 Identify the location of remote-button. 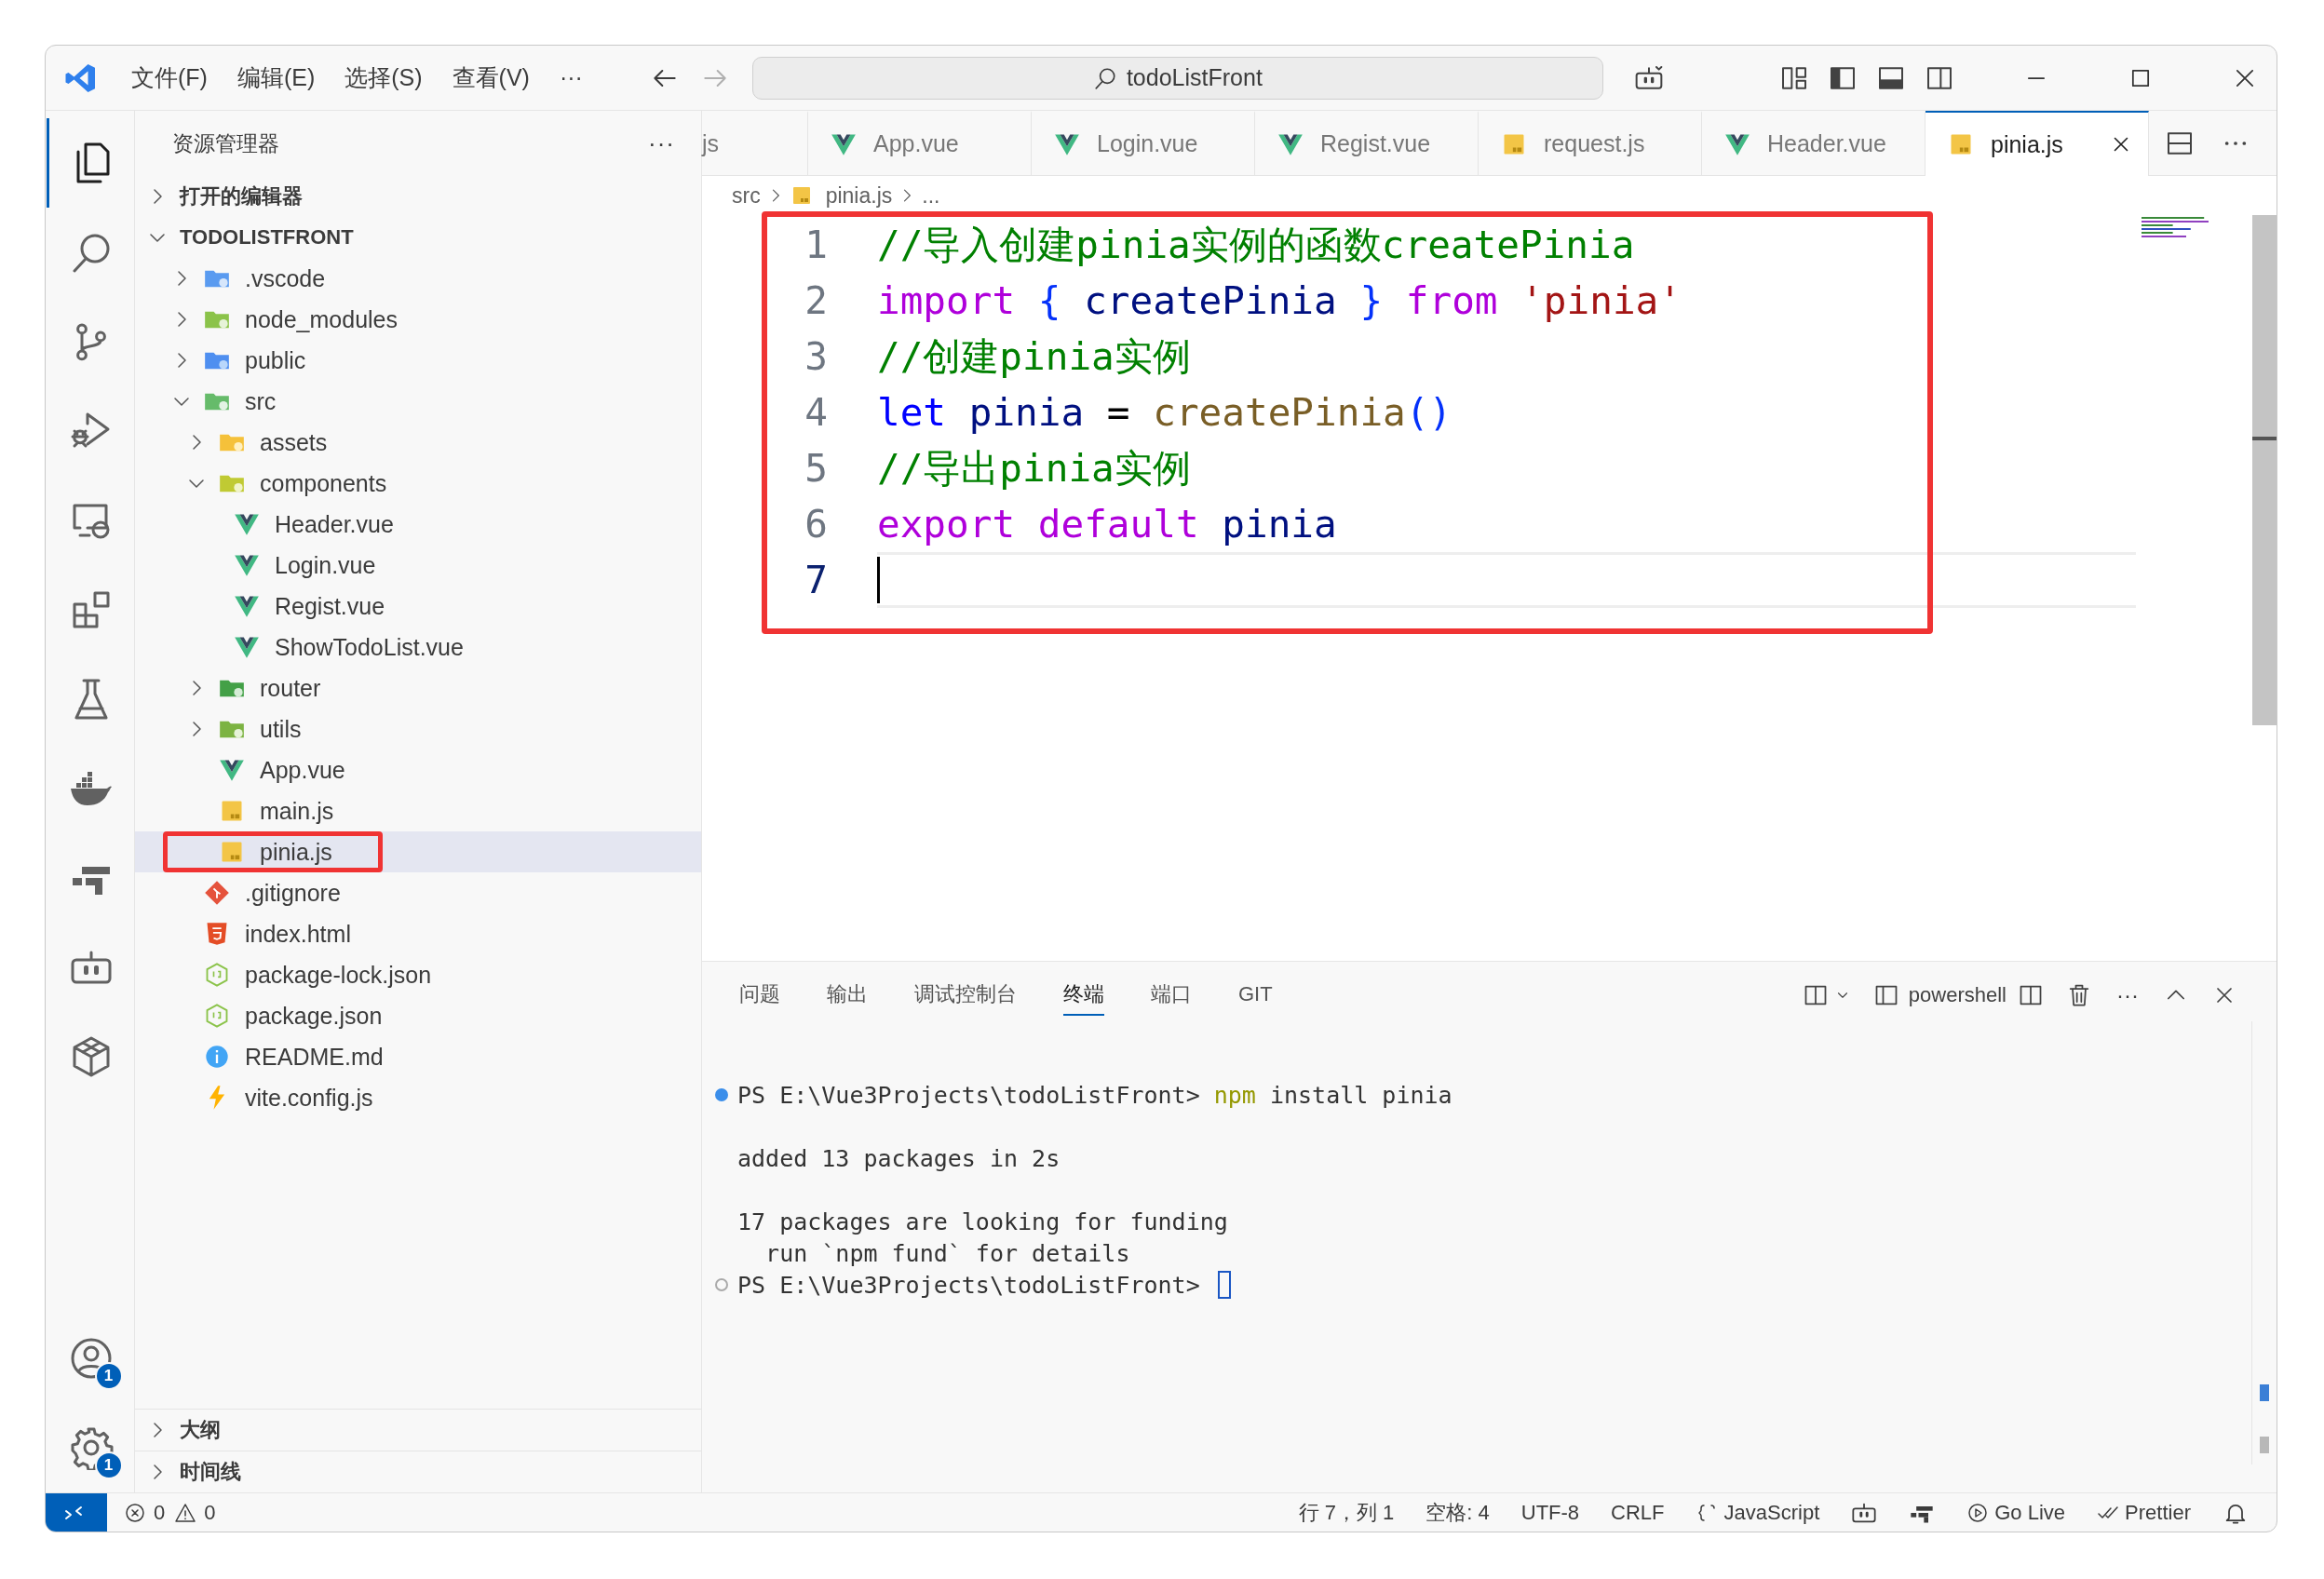
(77, 1512).